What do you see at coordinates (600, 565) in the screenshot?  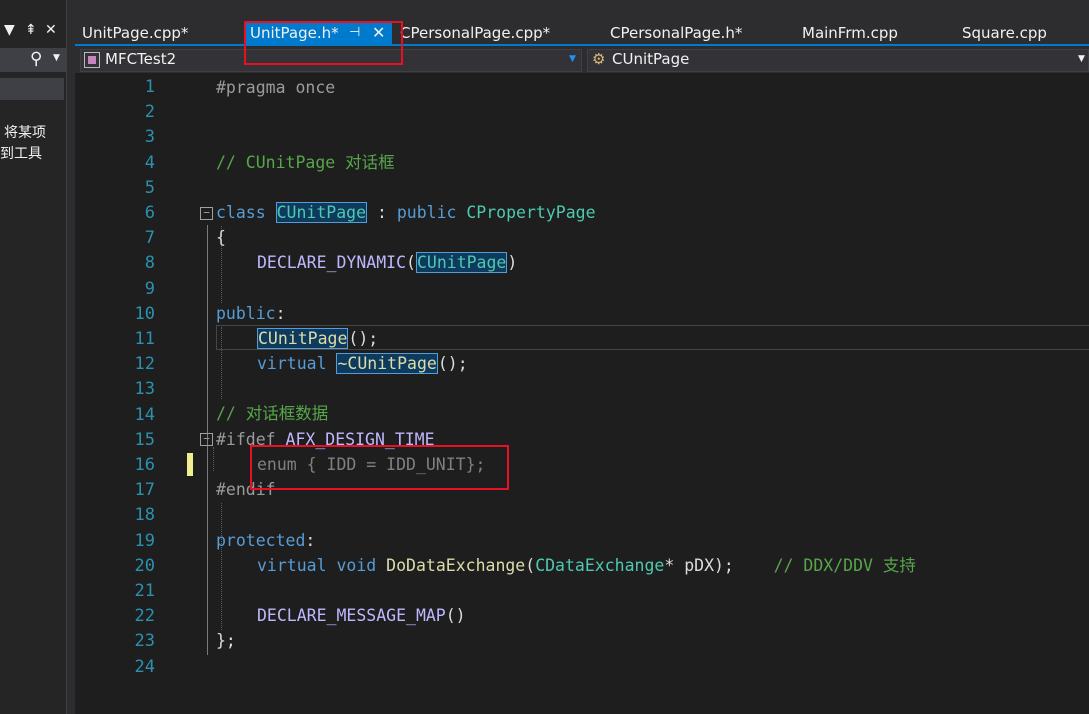 I see `type-name: CDataExchange` at bounding box center [600, 565].